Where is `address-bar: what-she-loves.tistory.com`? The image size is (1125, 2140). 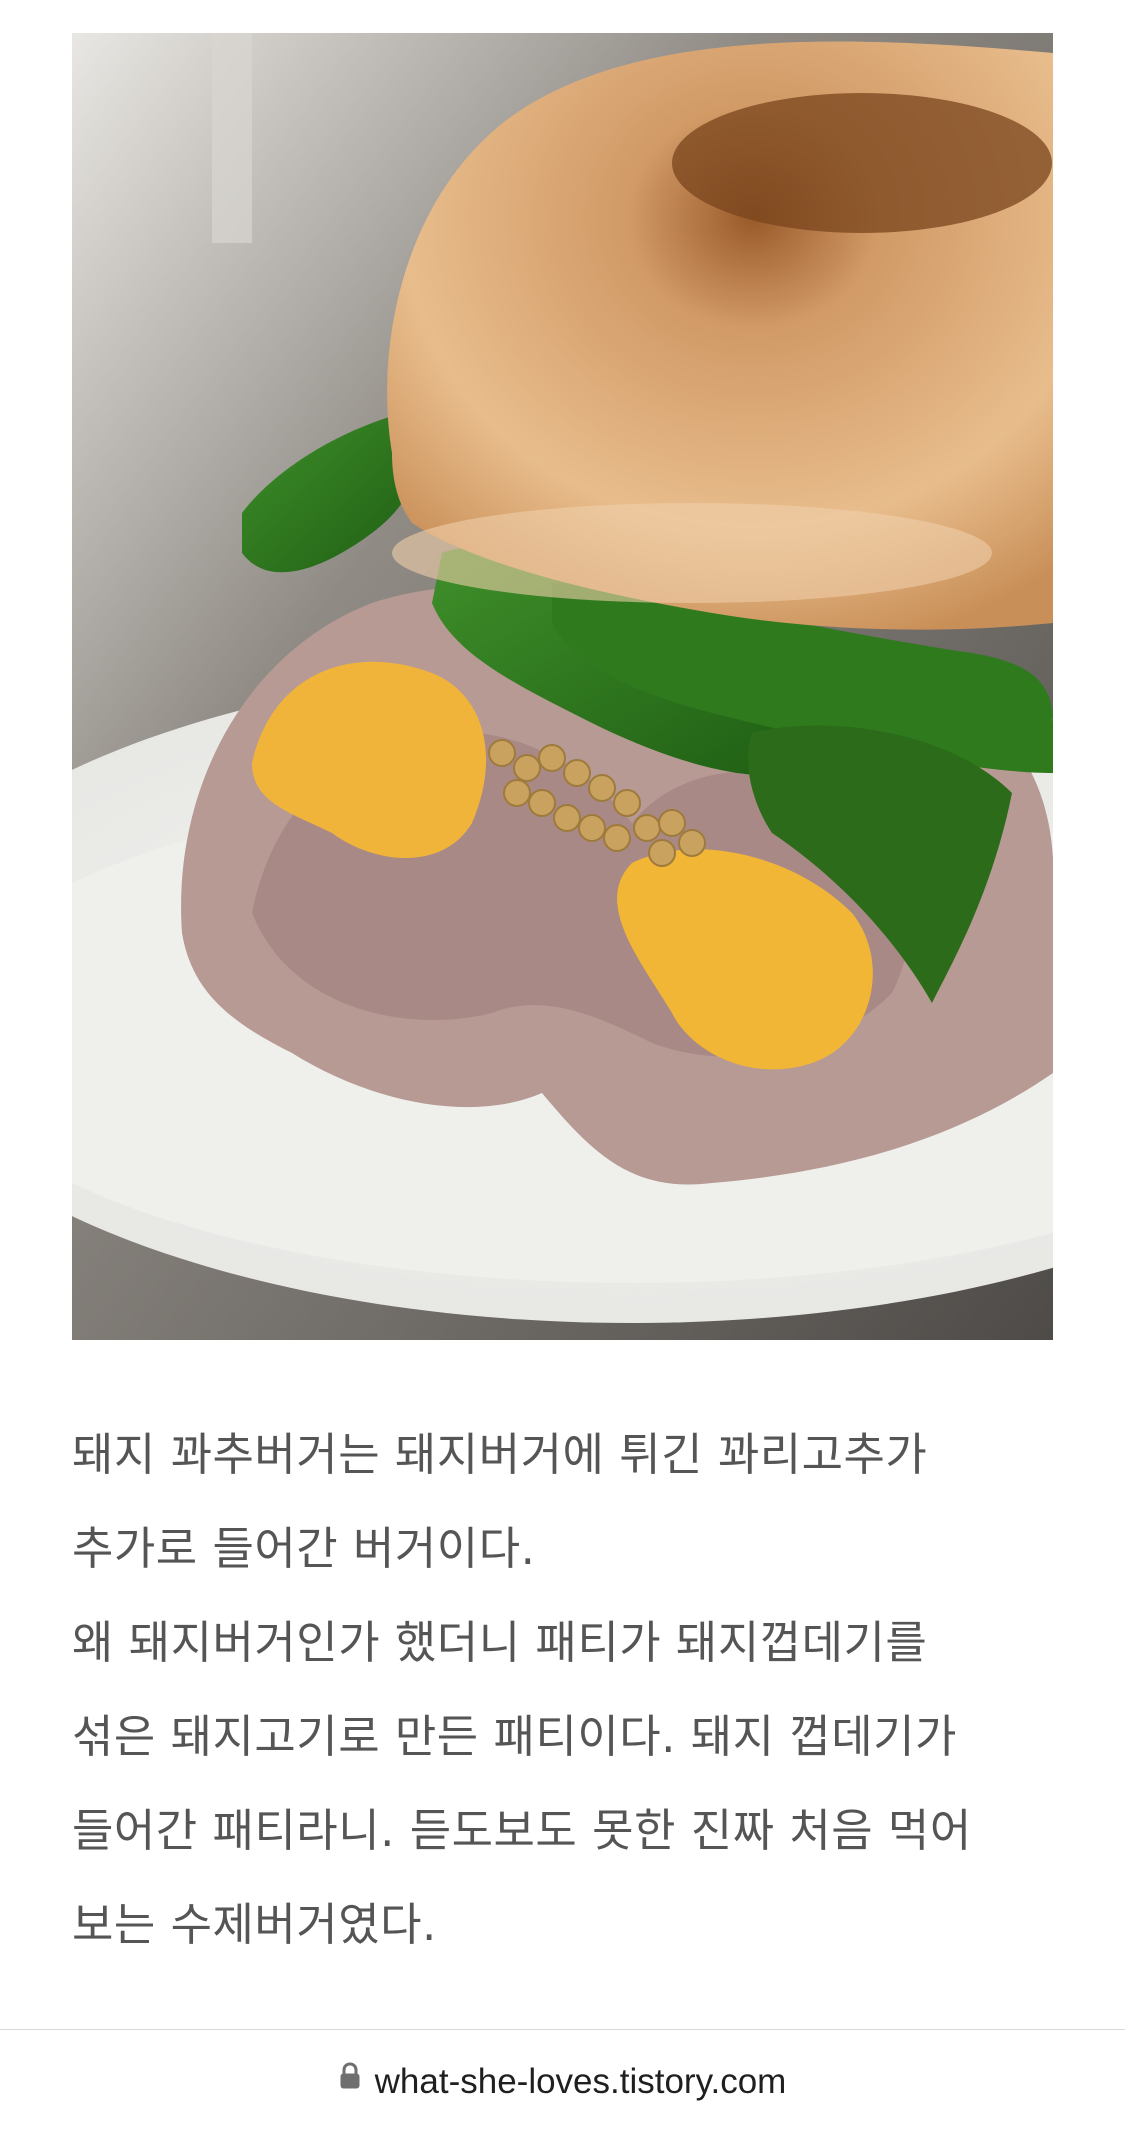 address-bar: what-she-loves.tistory.com is located at coordinates (562, 2084).